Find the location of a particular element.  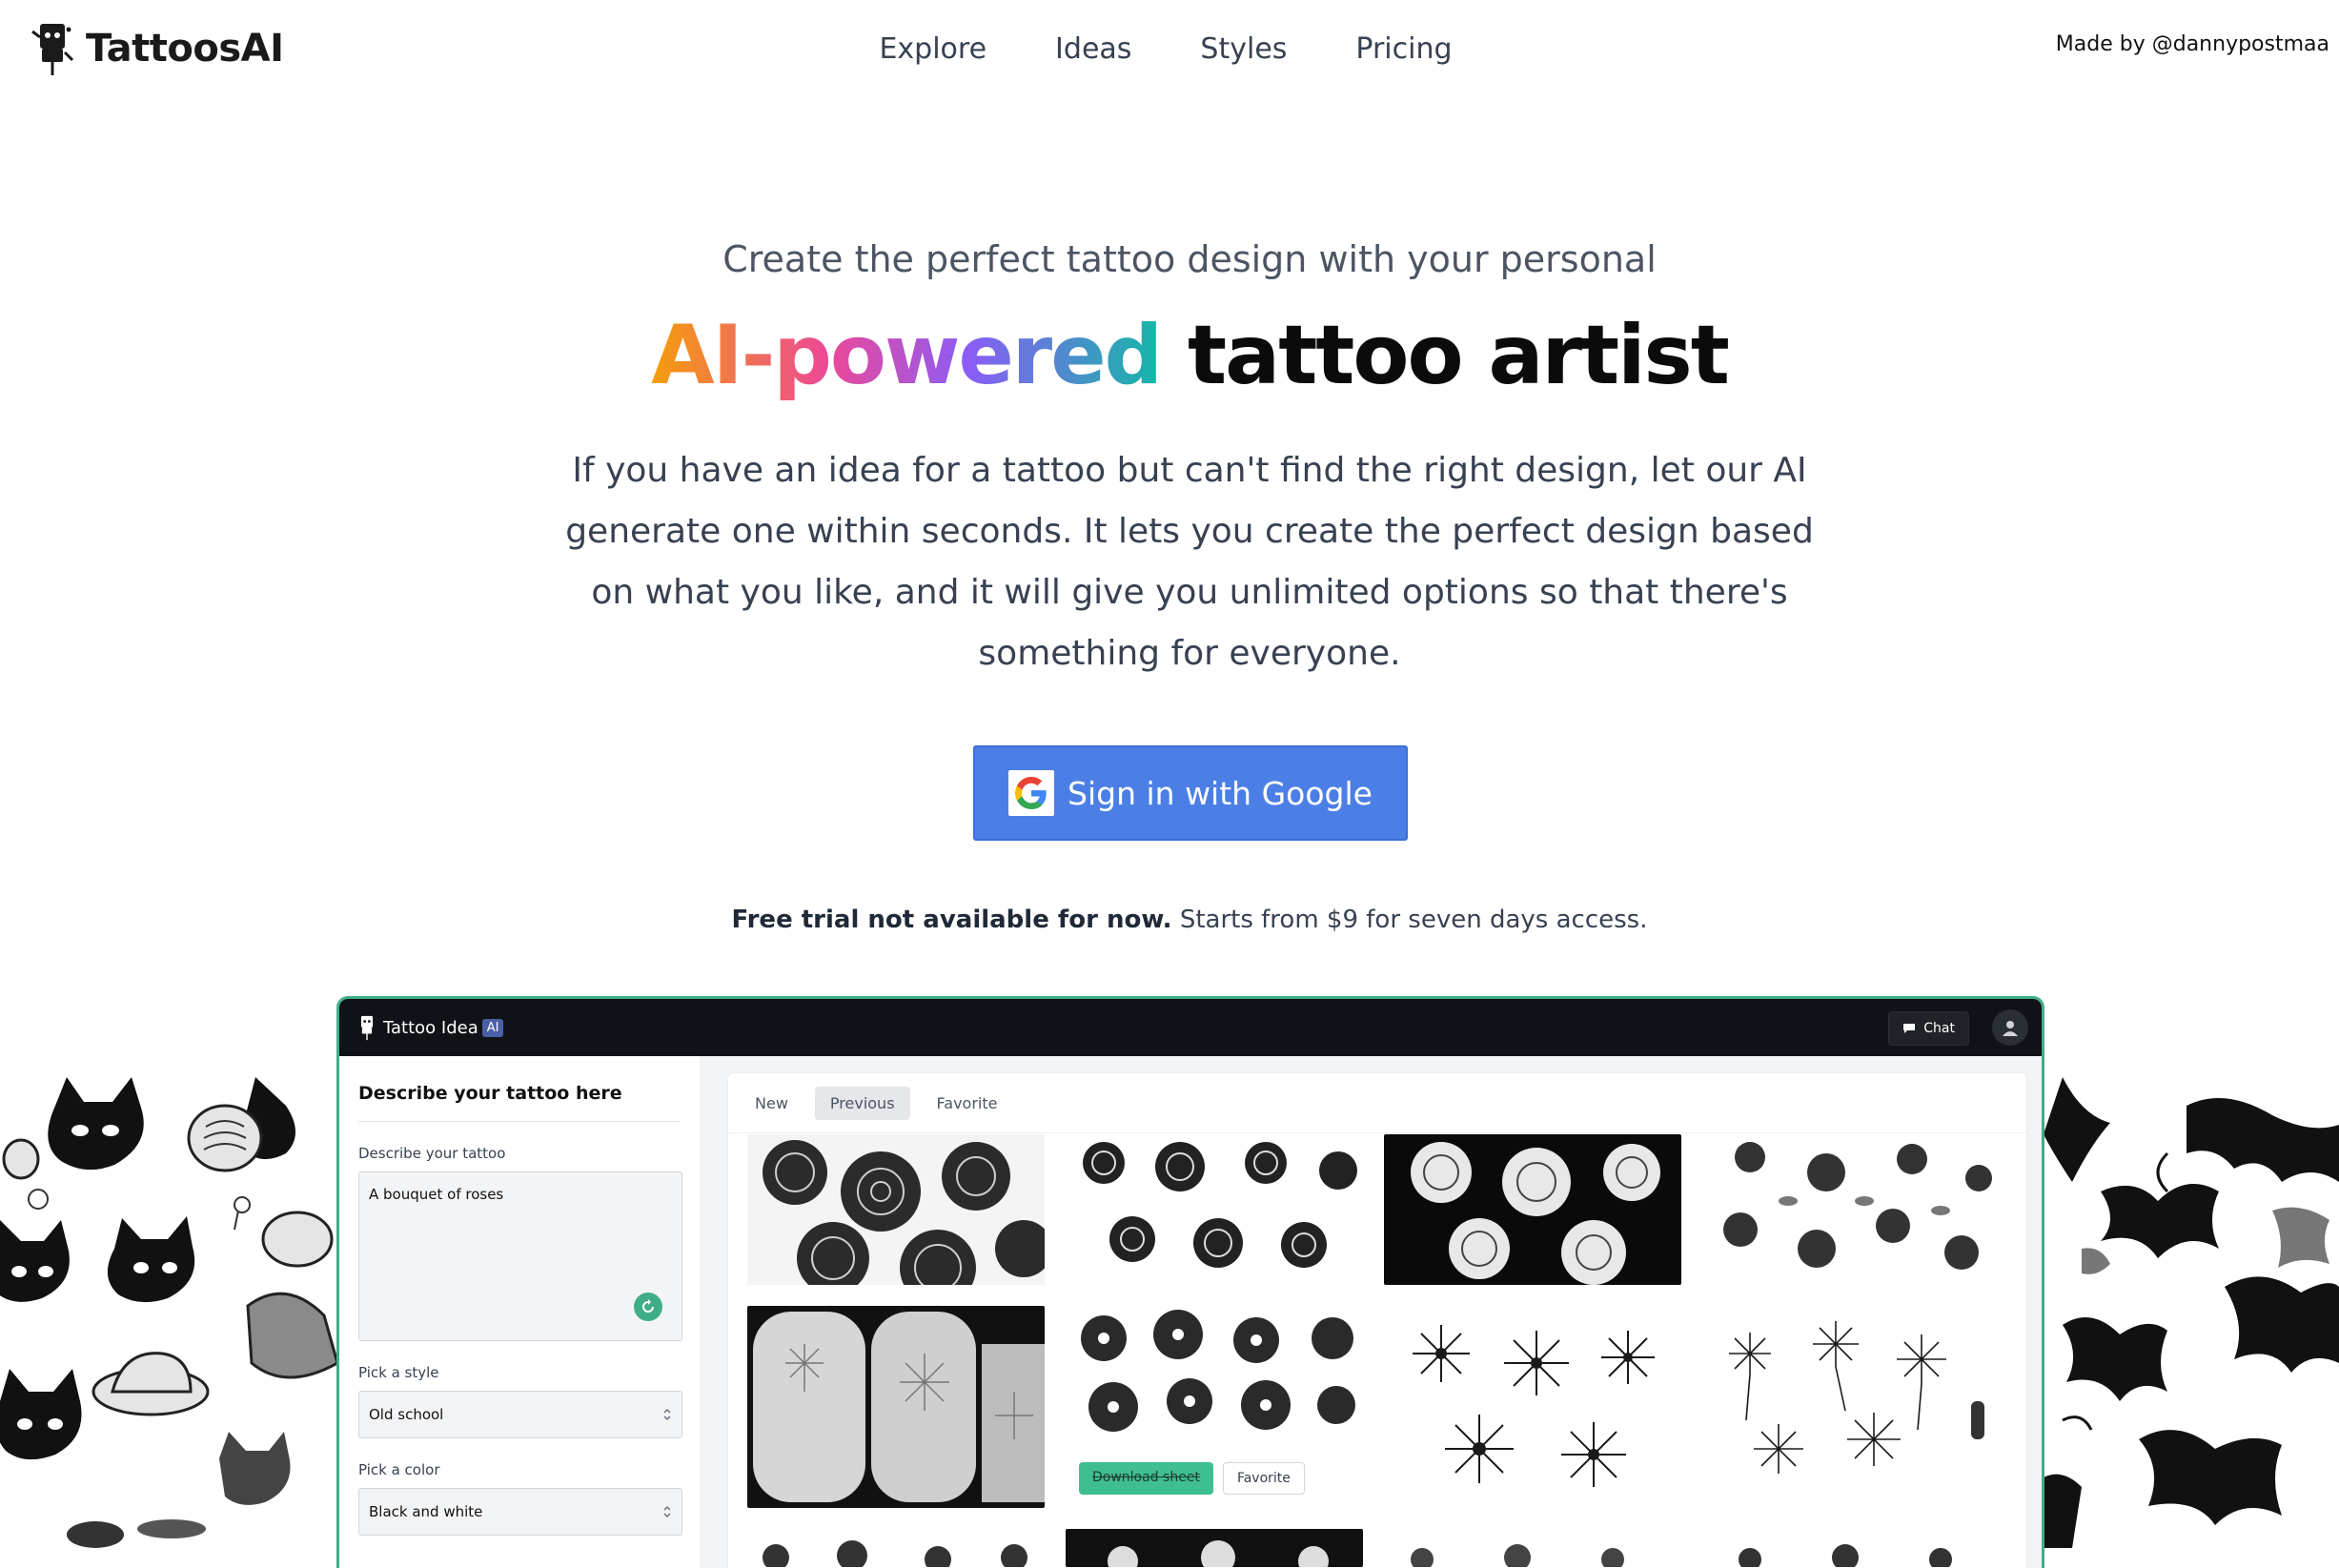

chat-bubble-icon is located at coordinates (1909, 1028).